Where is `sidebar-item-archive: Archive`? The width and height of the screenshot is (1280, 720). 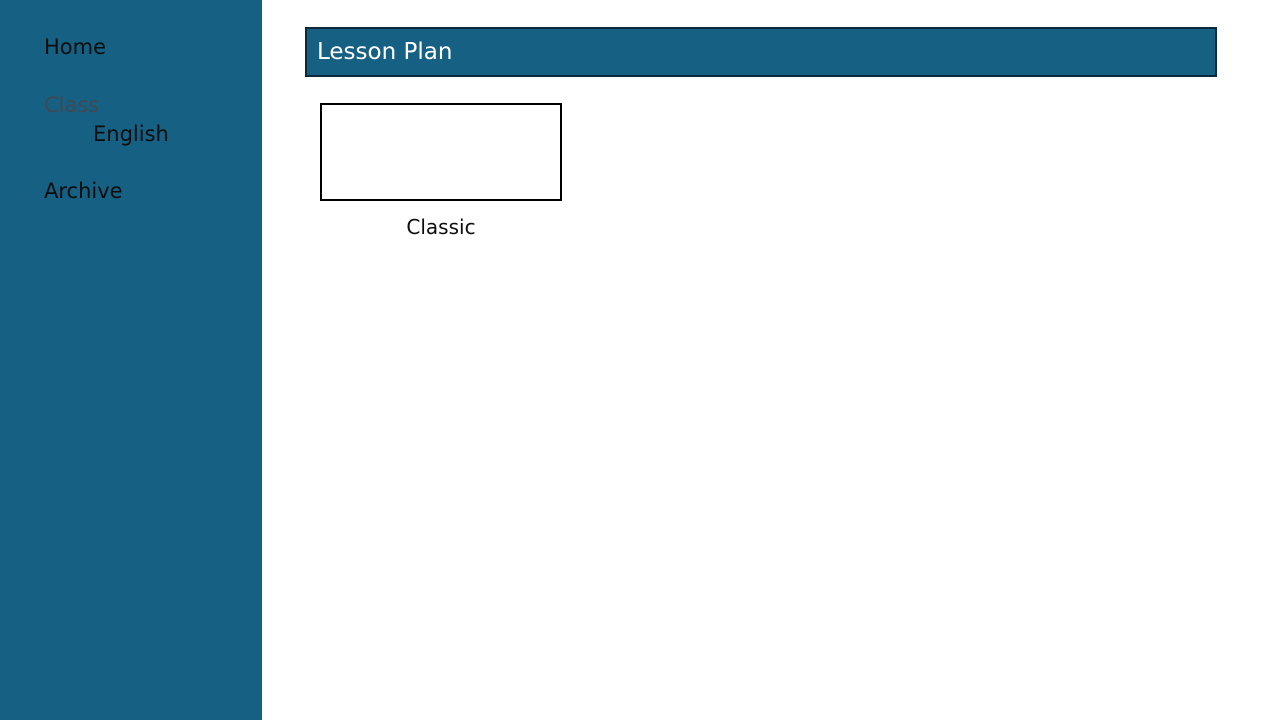 sidebar-item-archive: Archive is located at coordinates (83, 191).